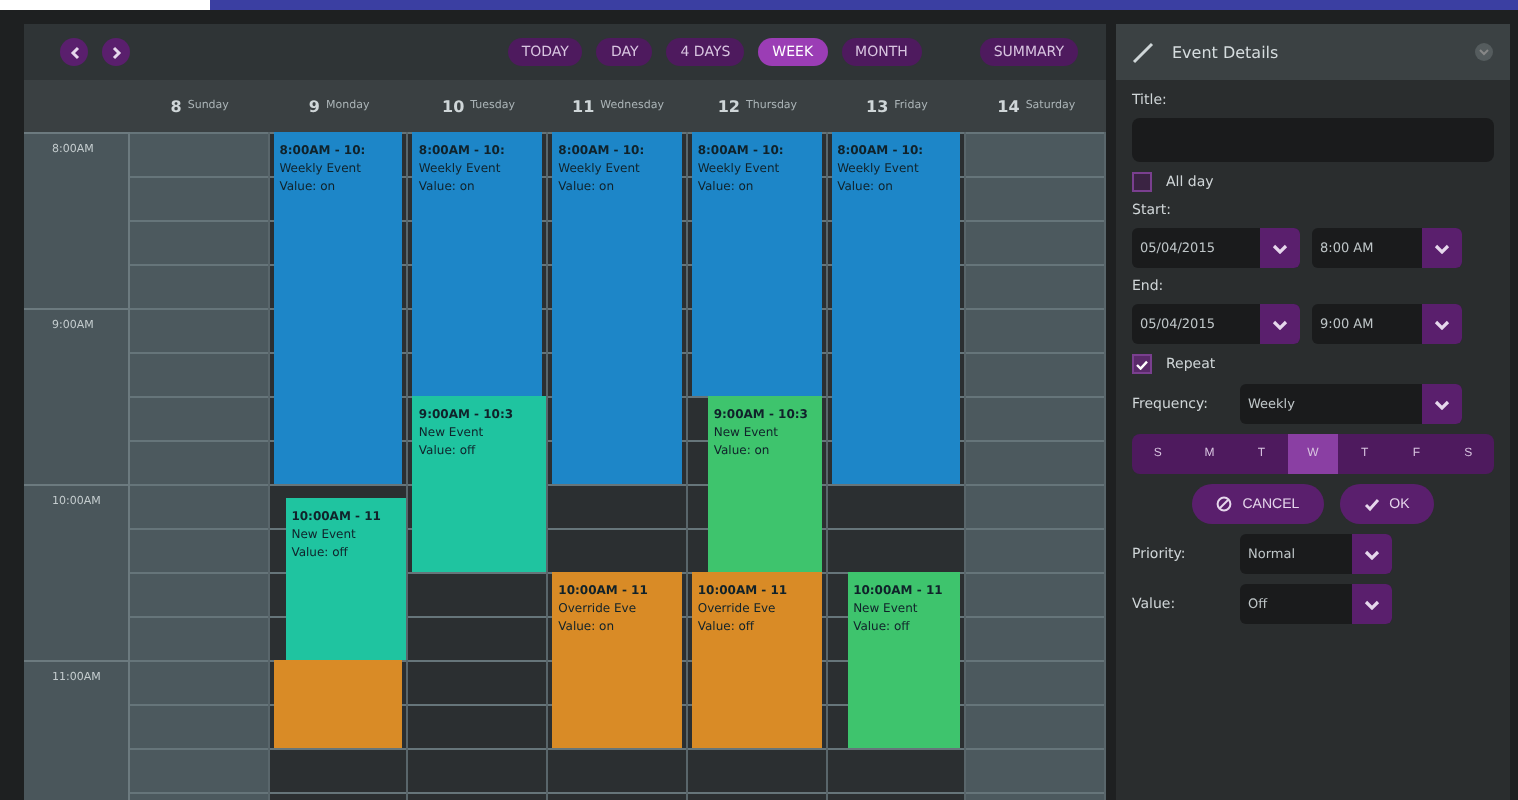 This screenshot has width=1518, height=800. What do you see at coordinates (1226, 52) in the screenshot?
I see `panel-title: Event Details` at bounding box center [1226, 52].